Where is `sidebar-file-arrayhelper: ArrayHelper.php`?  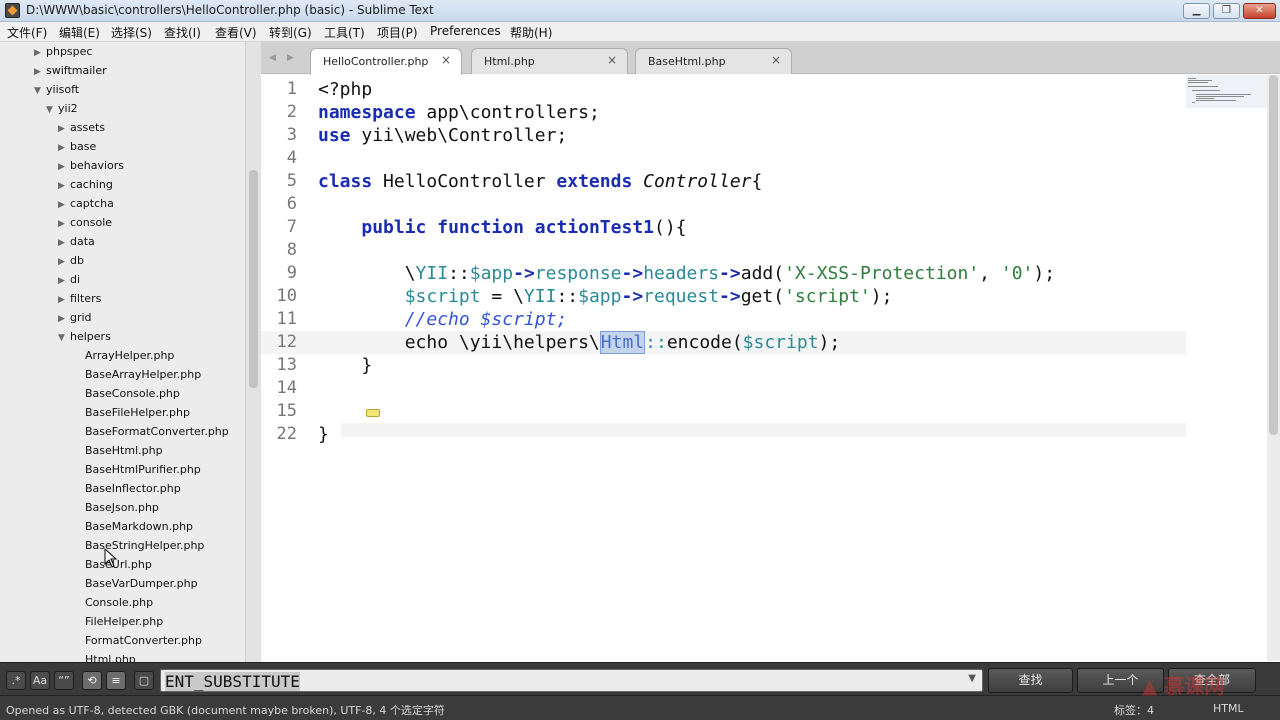
sidebar-file-arrayhelper: ArrayHelper.php is located at coordinates (129, 355).